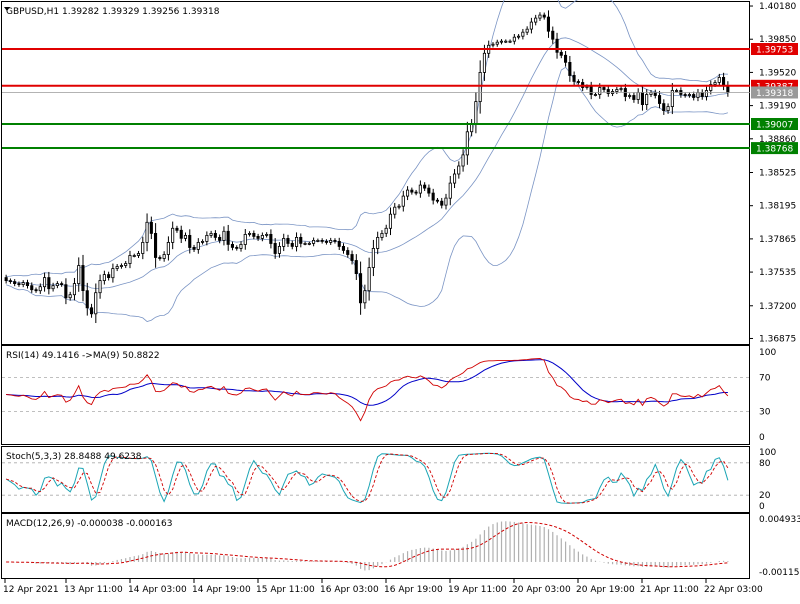 The image size is (800, 604). Describe the element at coordinates (777, 240) in the screenshot. I see `price-tick-label: 1.37865` at that location.